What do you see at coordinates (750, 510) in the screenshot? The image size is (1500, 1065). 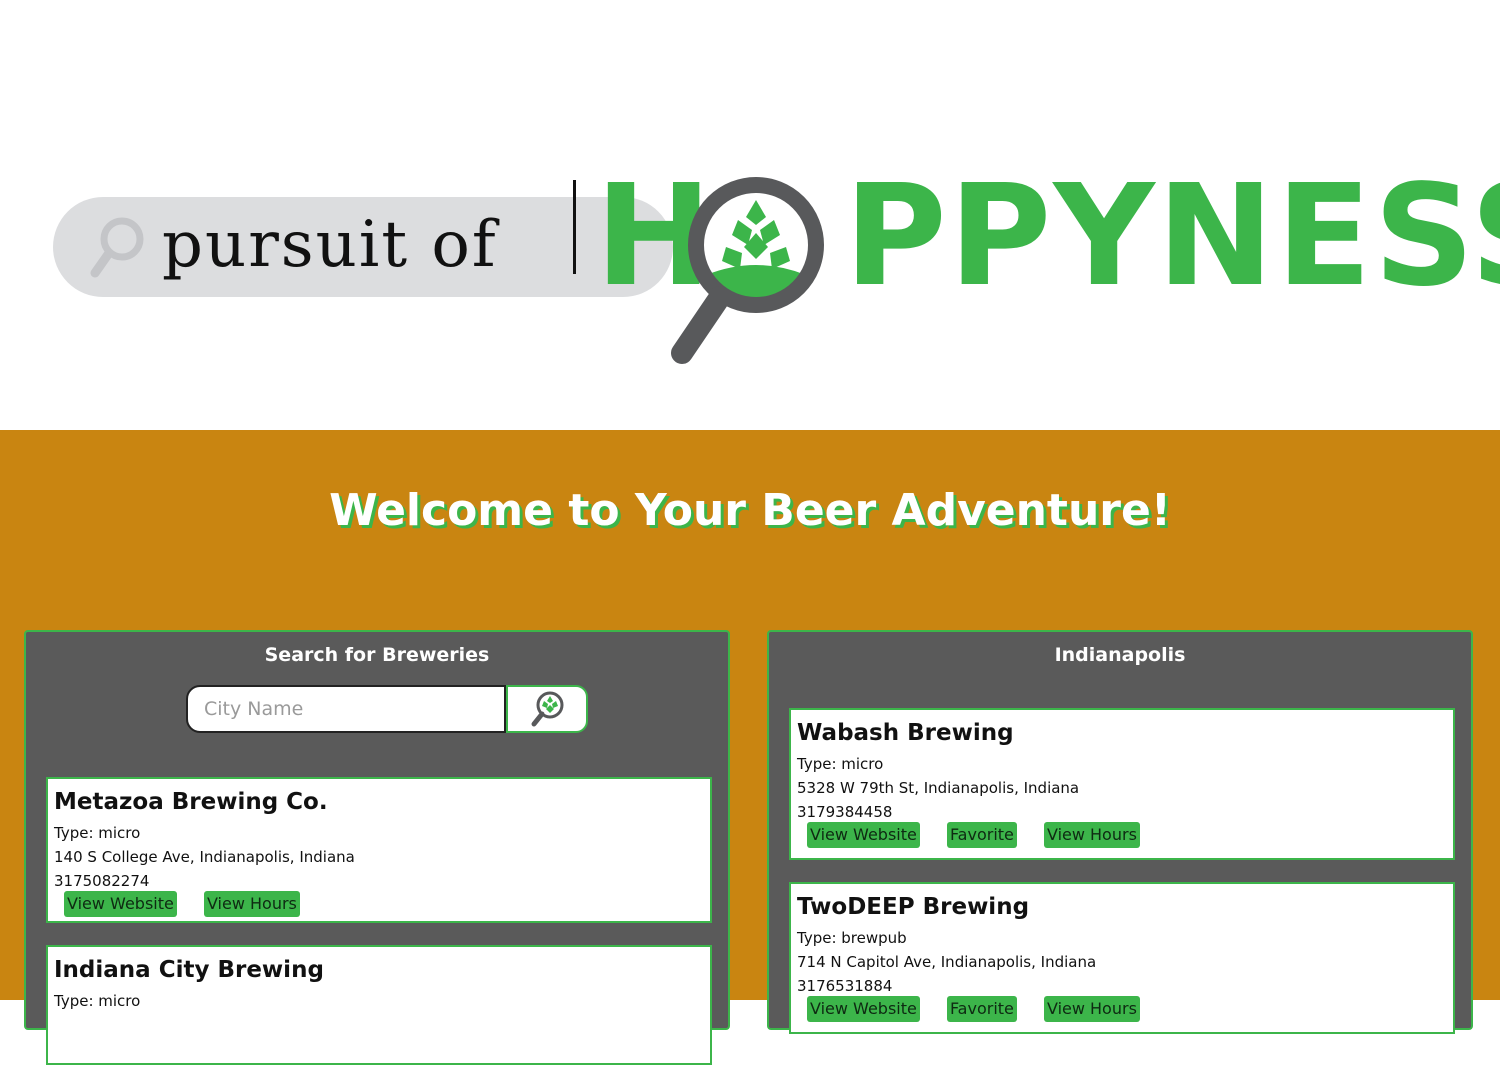 I see `welcome-heading: Welcome to Your Beer Adventure!` at bounding box center [750, 510].